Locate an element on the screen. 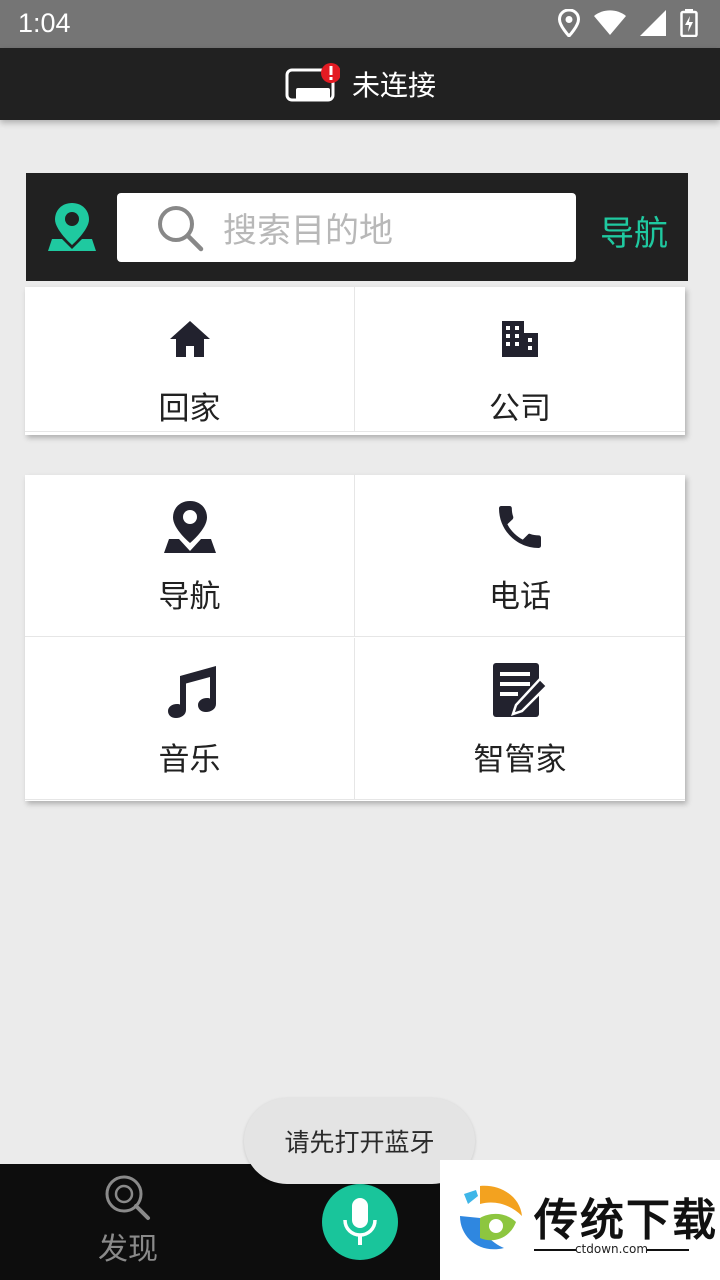 Image resolution: width=720 pixels, height=1280 pixels. navigate-button: 导航 is located at coordinates (634, 230).